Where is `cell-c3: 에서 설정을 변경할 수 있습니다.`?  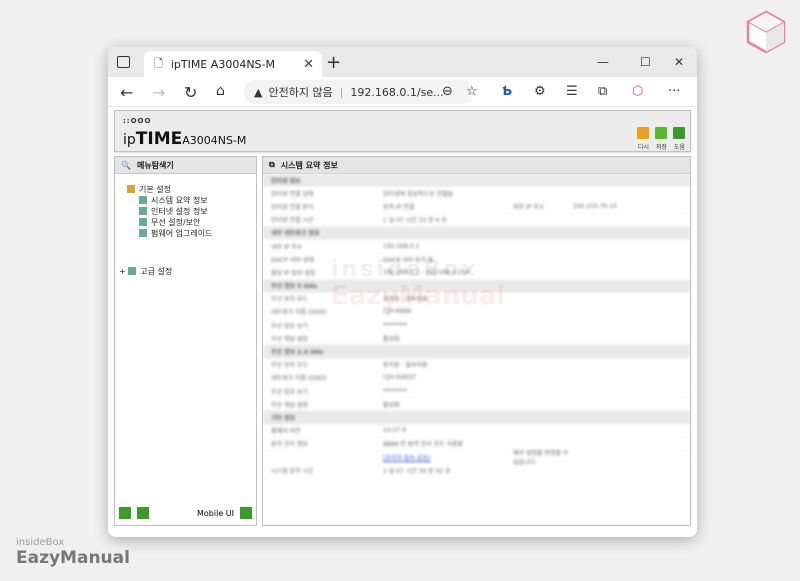 cell-c3: 에서 설정을 변경할 수 있습니다. is located at coordinates (541, 458).